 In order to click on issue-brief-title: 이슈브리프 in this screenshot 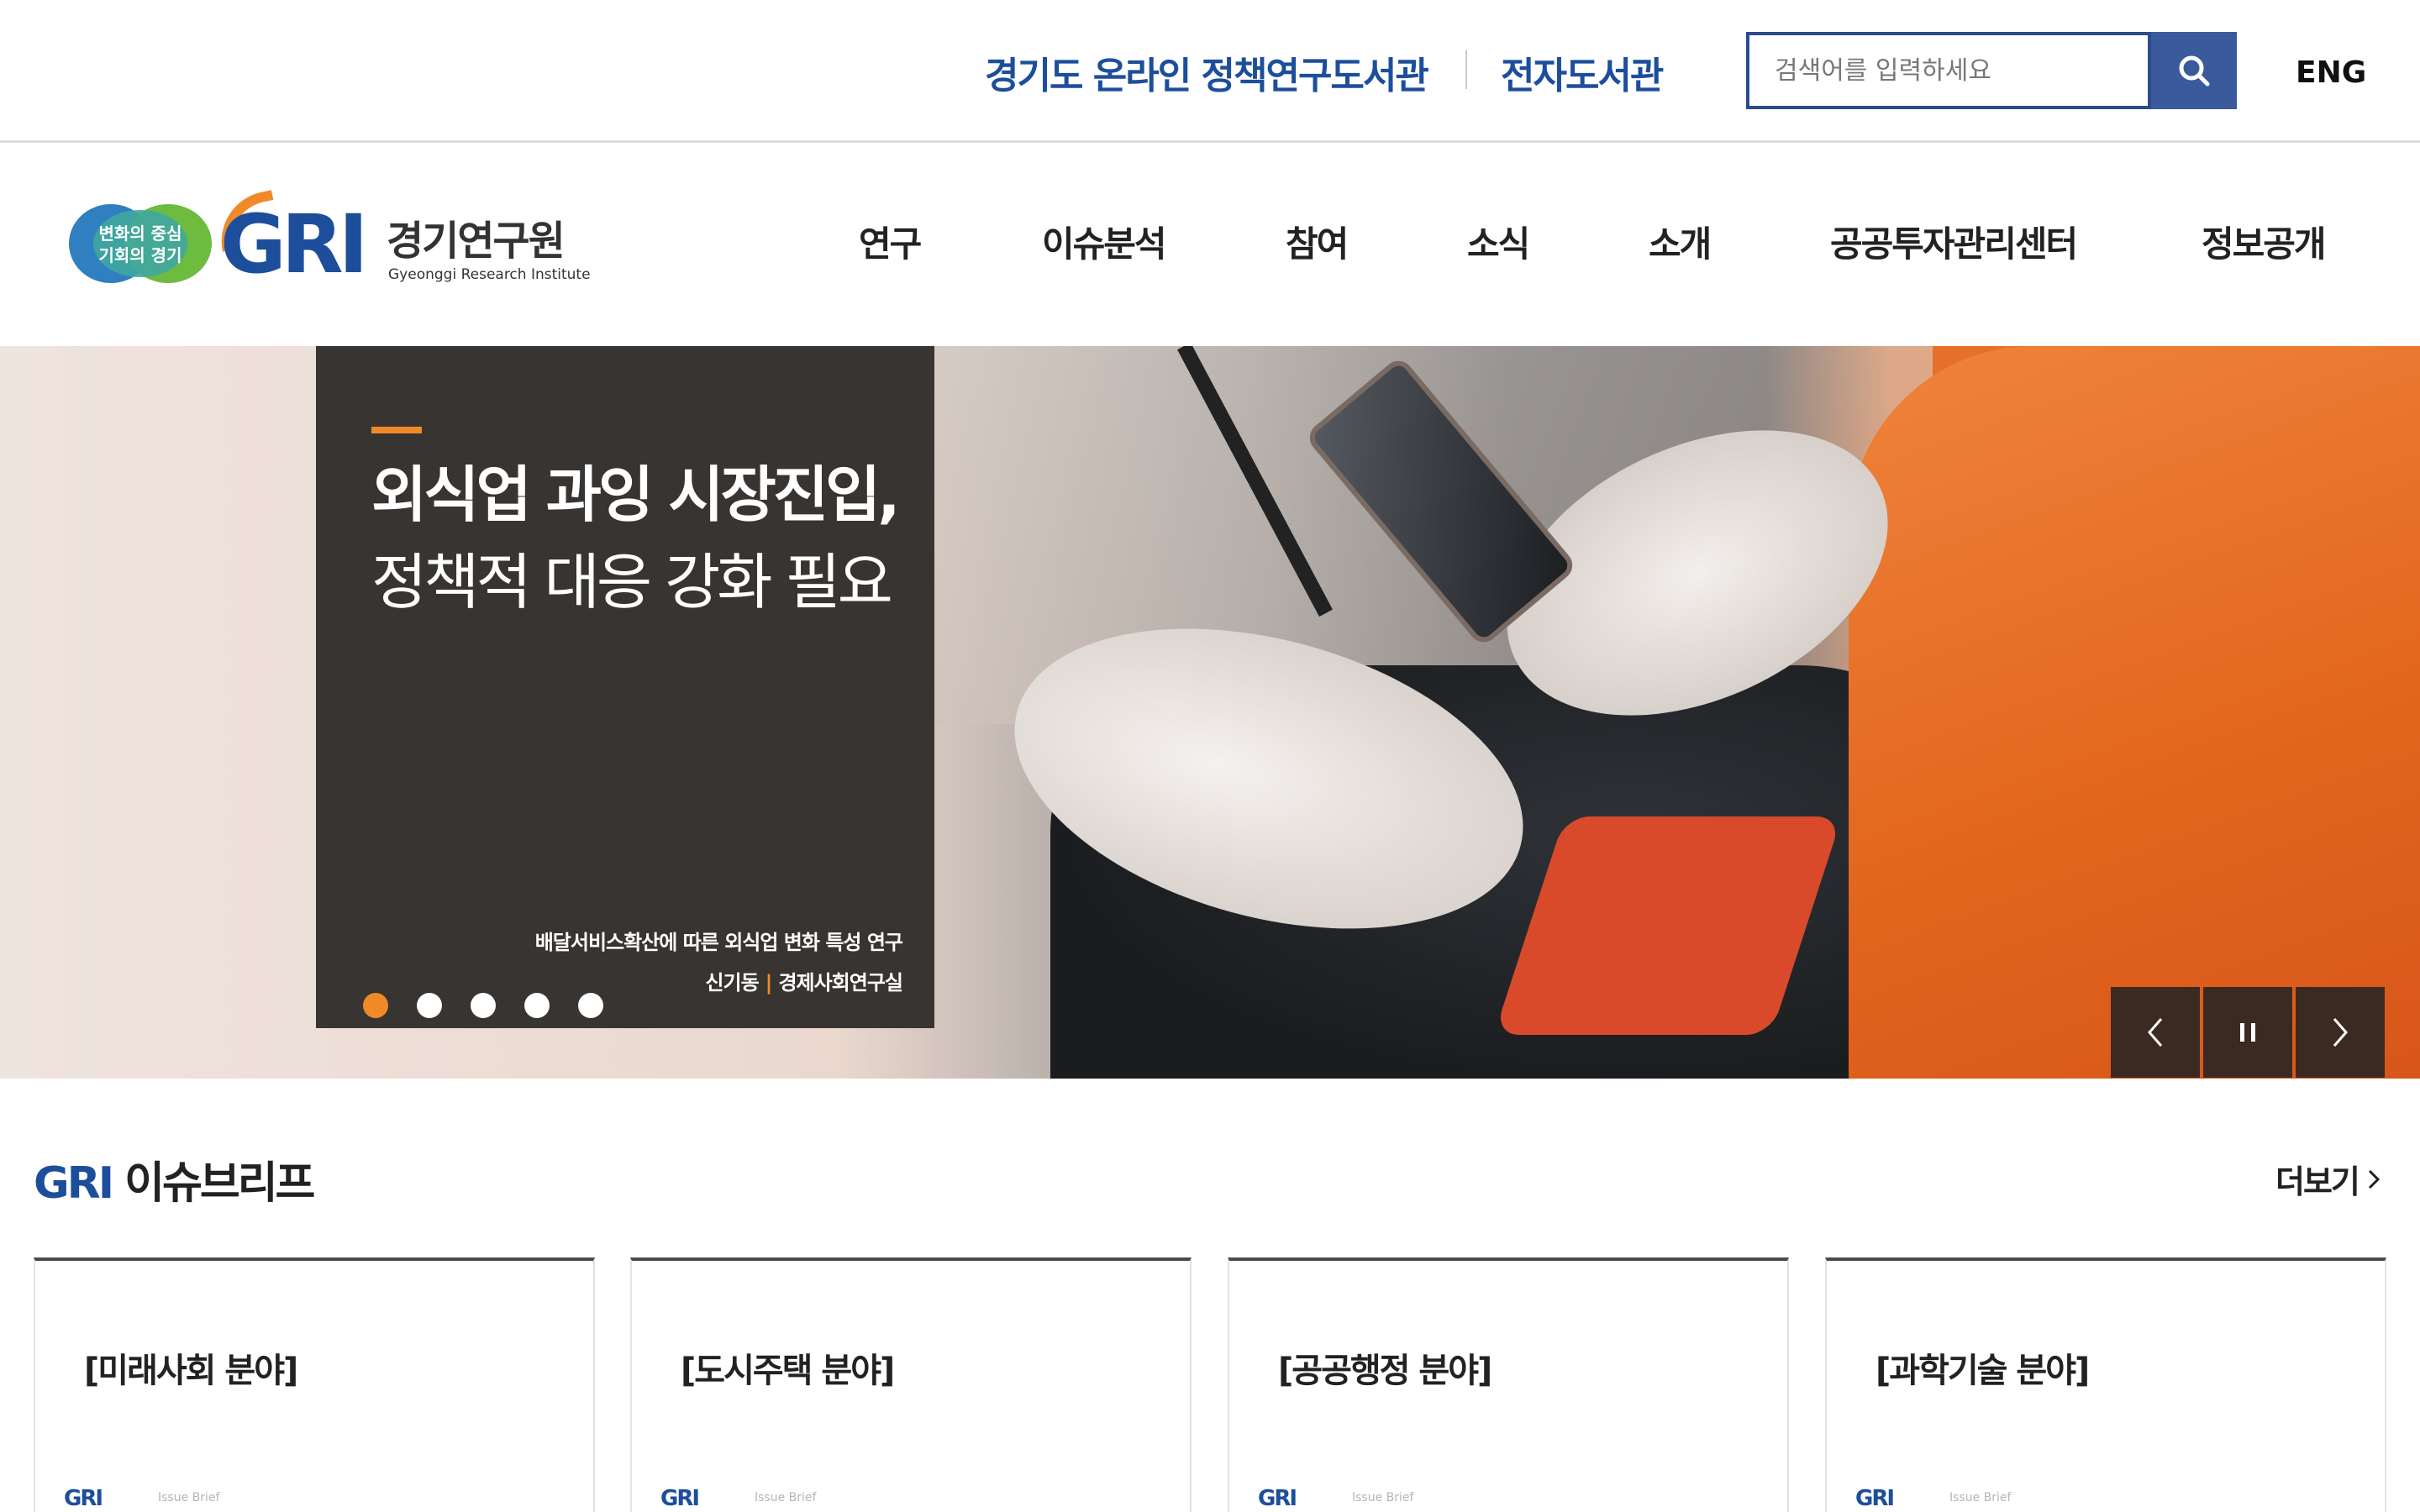, I will do `click(214, 1183)`.